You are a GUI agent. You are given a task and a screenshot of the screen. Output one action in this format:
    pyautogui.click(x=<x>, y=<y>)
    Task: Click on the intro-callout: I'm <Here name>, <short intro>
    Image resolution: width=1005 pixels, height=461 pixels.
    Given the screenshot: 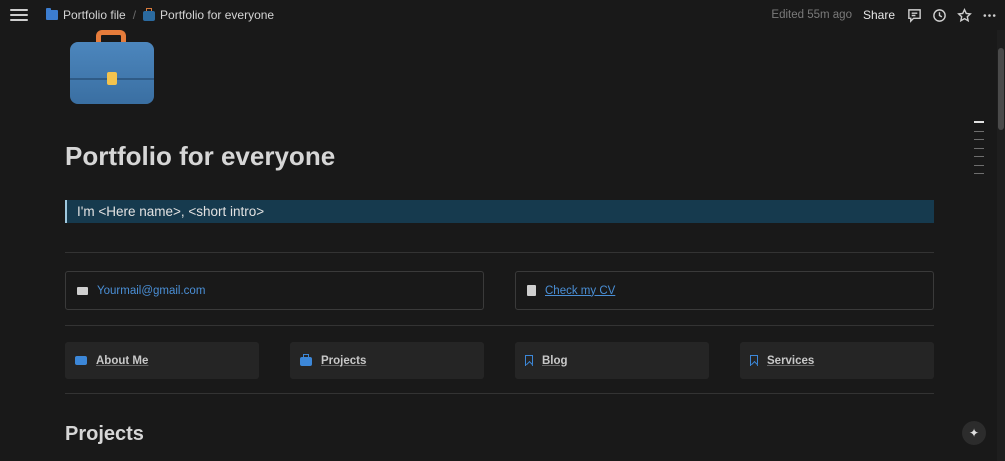 What is the action you would take?
    pyautogui.click(x=499, y=211)
    